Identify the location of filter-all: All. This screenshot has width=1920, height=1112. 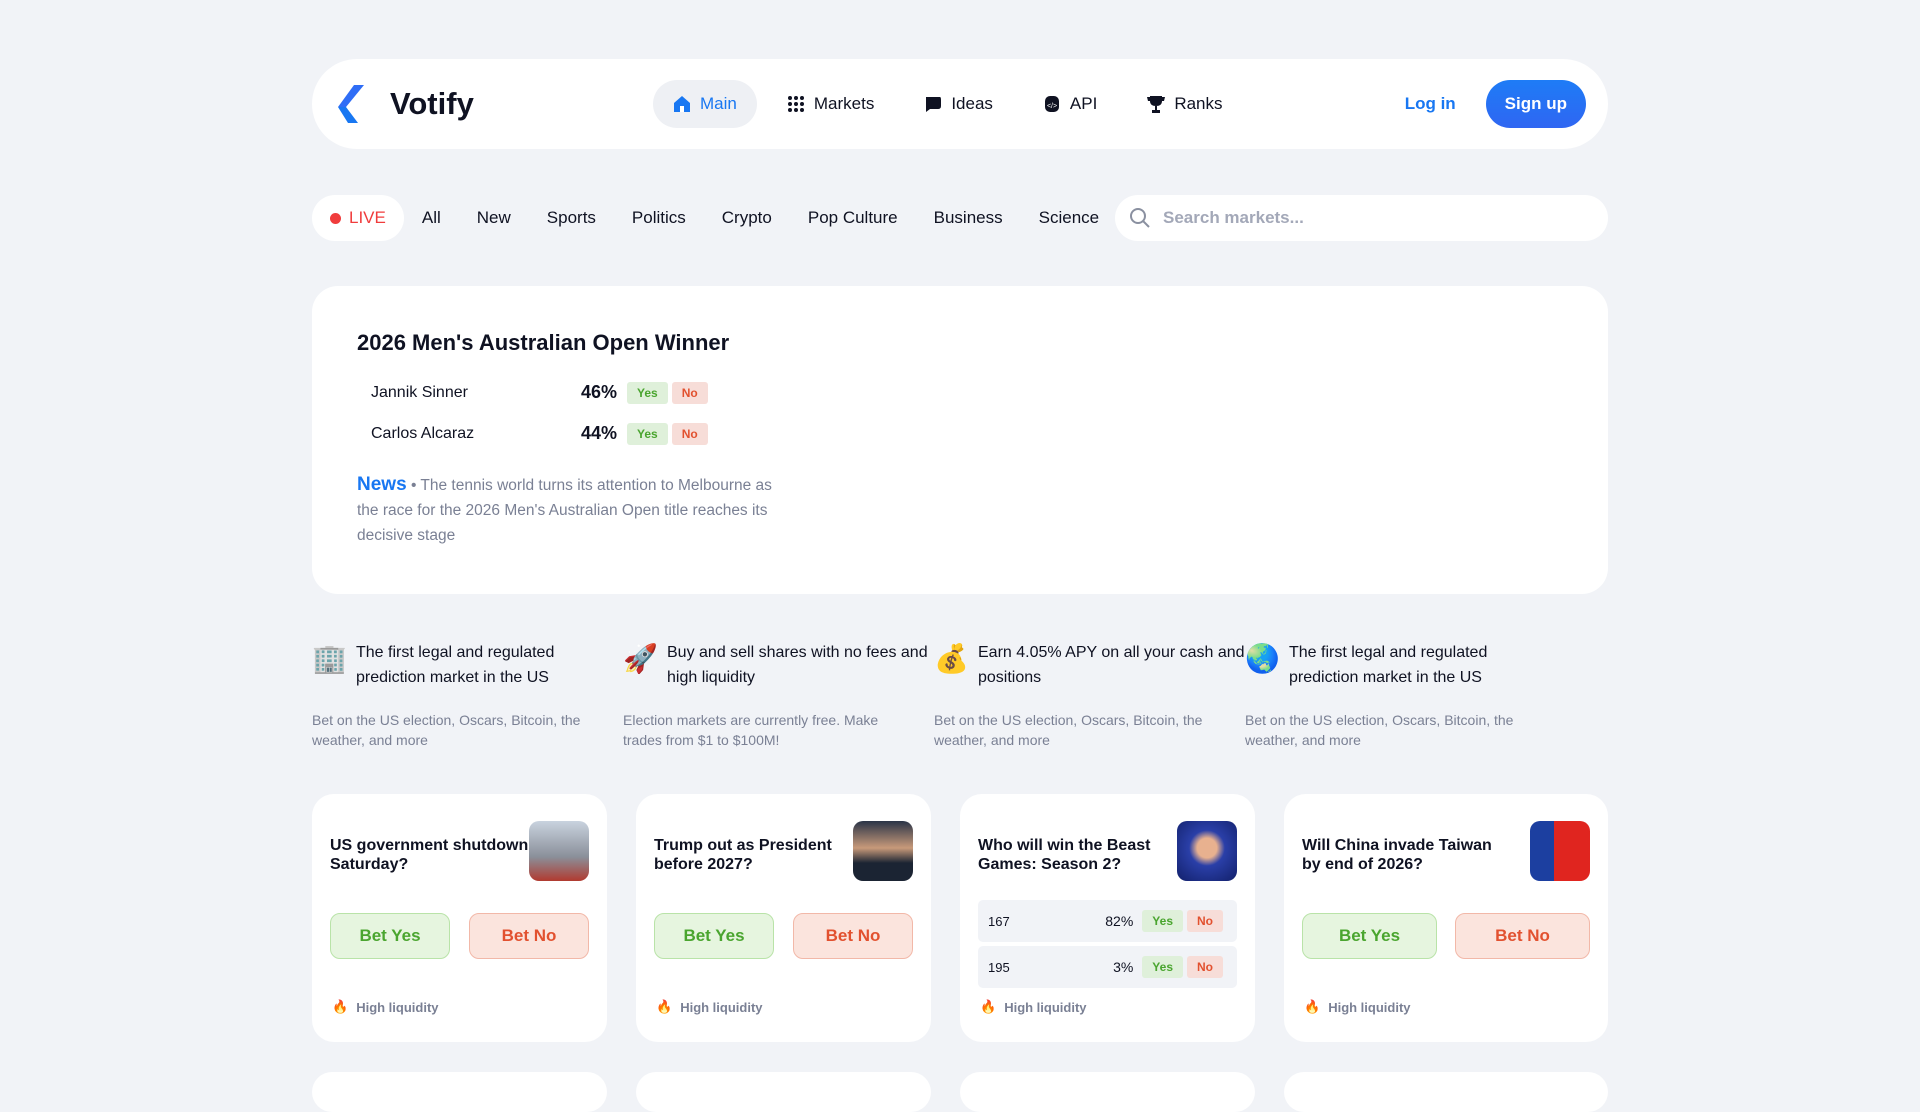
(431, 218).